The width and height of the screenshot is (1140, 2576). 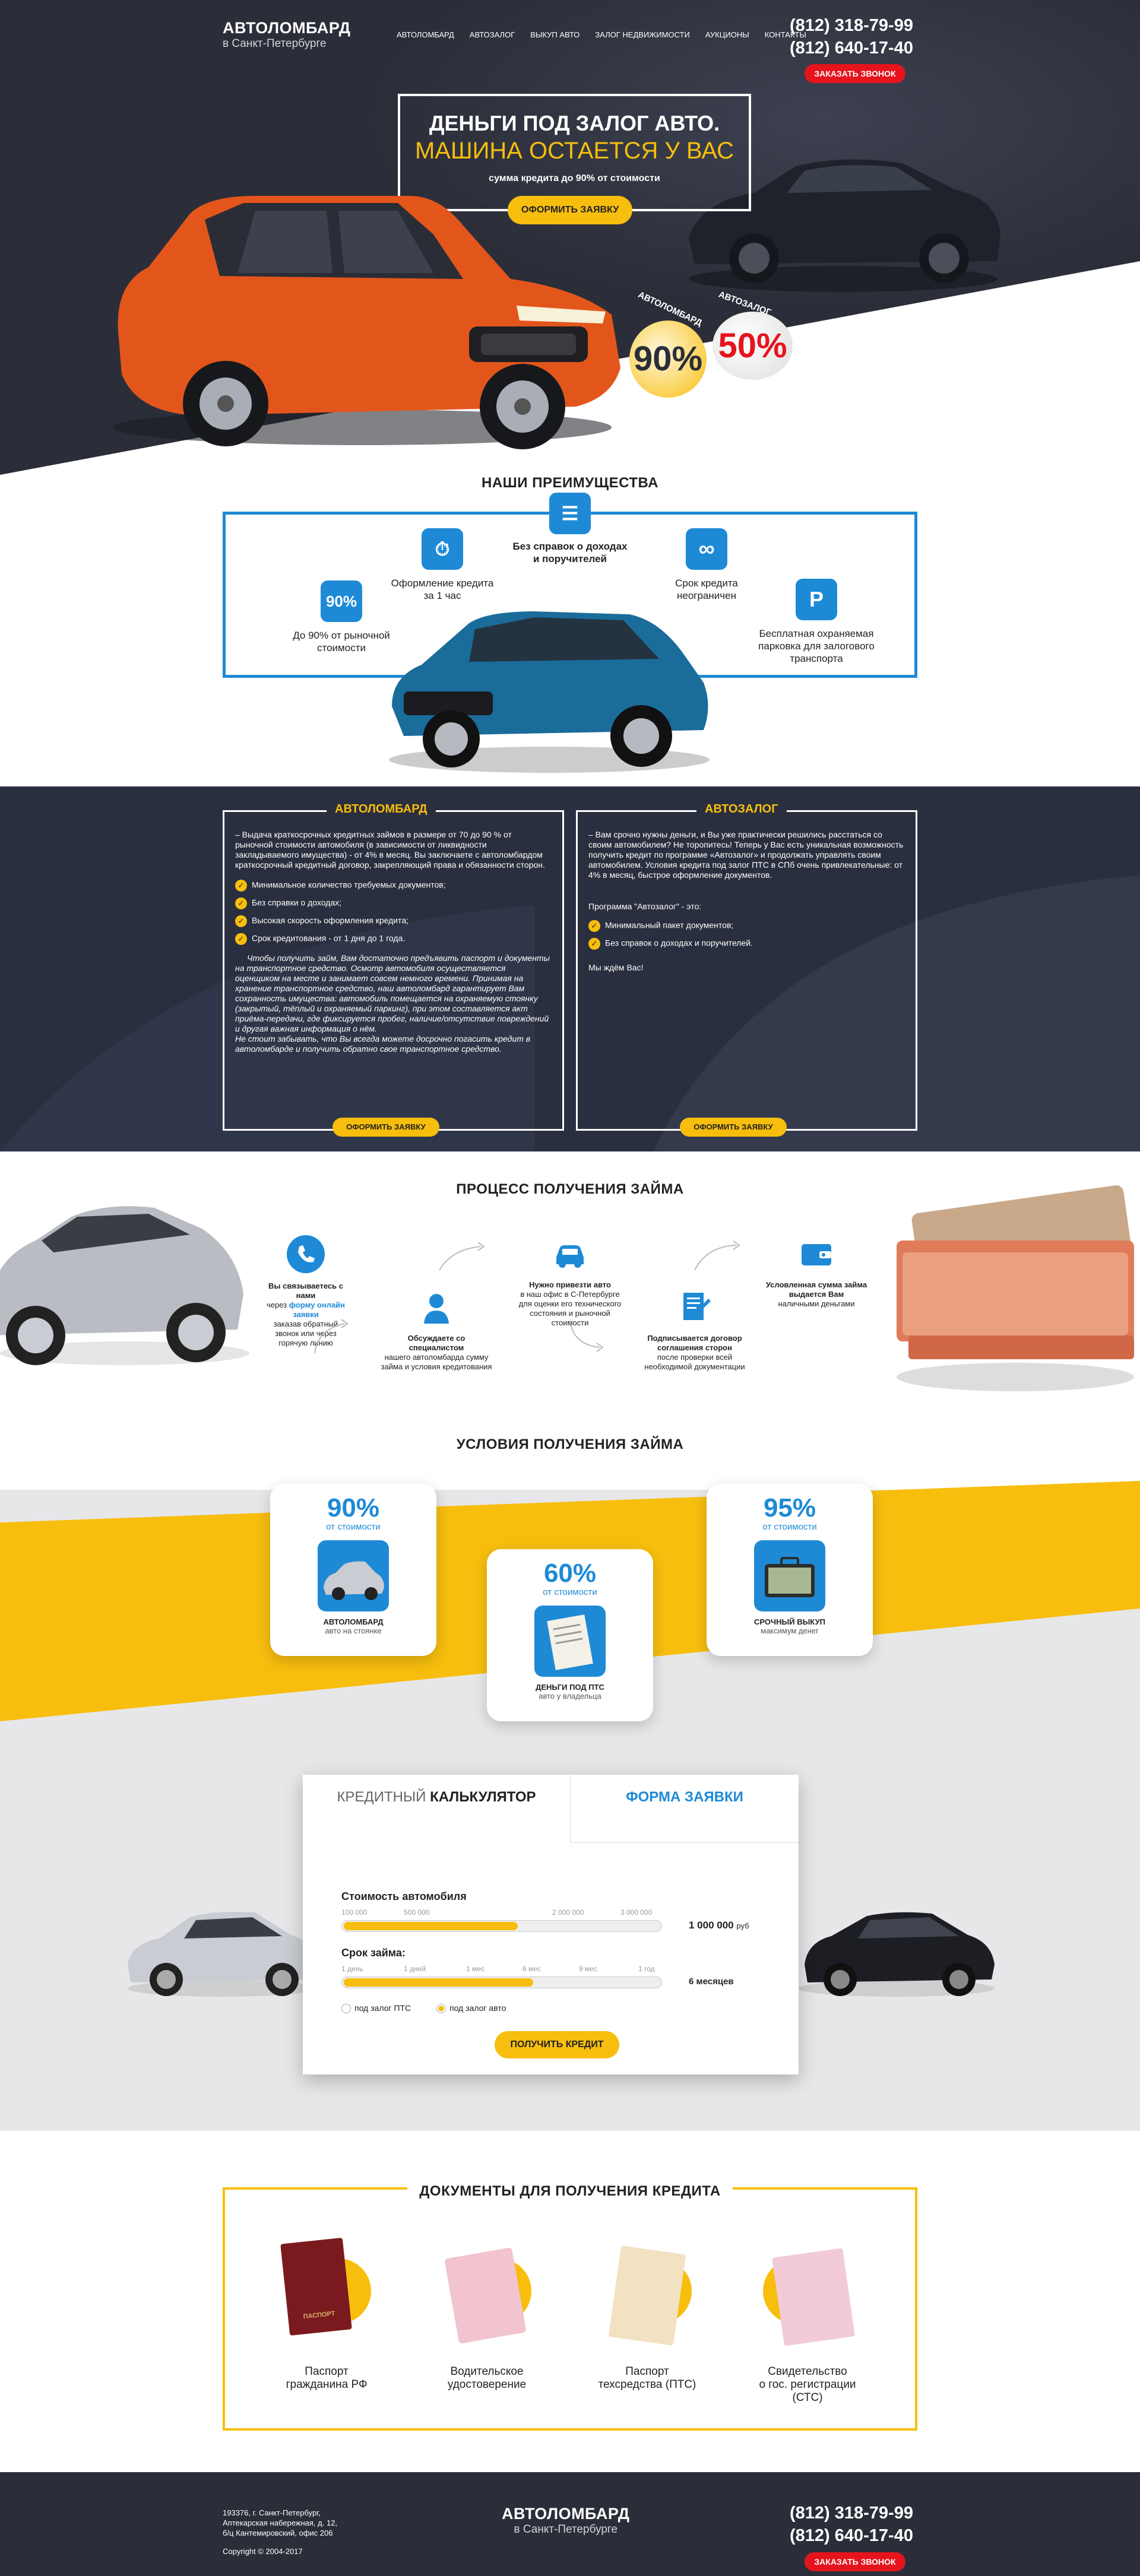 What do you see at coordinates (727, 34) in the screenshot?
I see `nav-auctions: Аукционы` at bounding box center [727, 34].